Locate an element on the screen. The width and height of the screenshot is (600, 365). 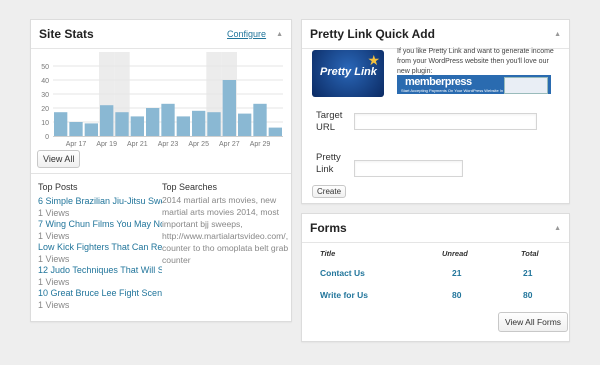
top-posts-title: Top Posts is located at coordinates (58, 187).